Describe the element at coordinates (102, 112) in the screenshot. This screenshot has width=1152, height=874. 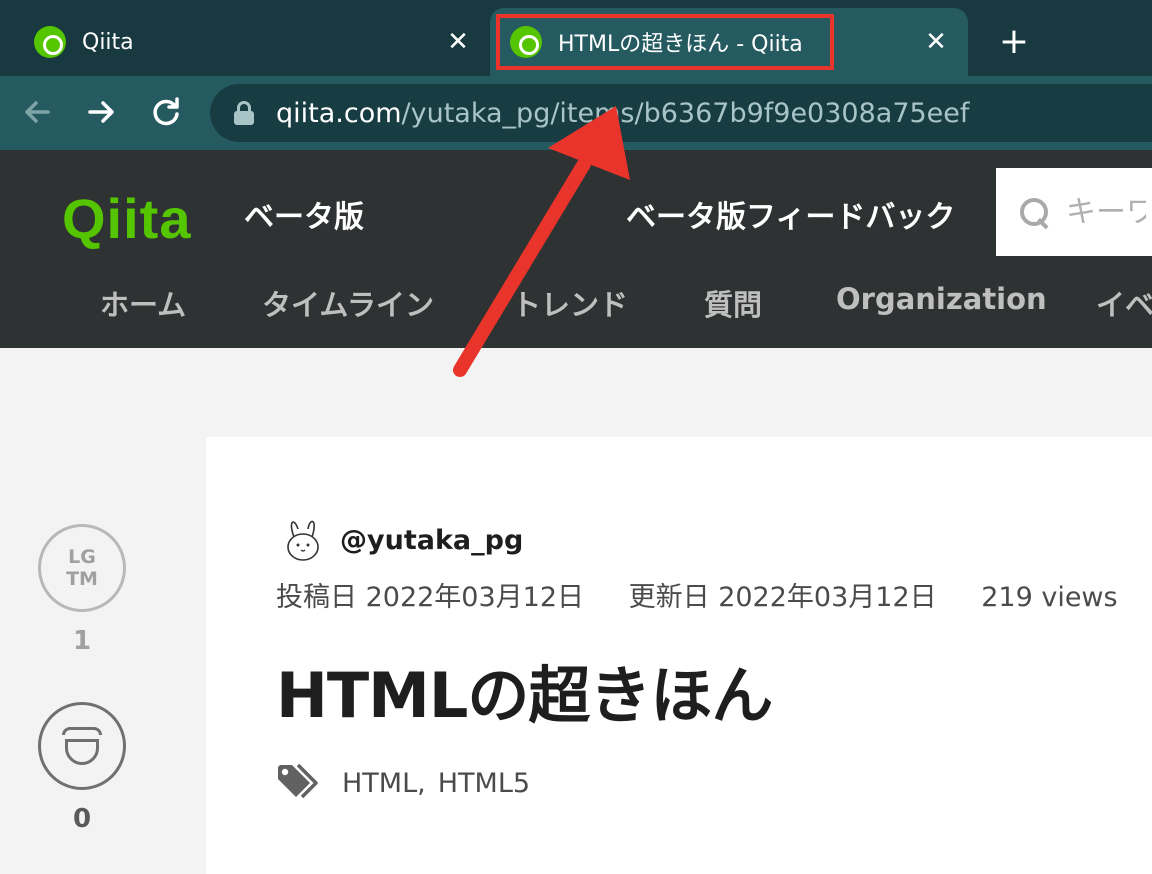
I see `forward-arrow-icon` at that location.